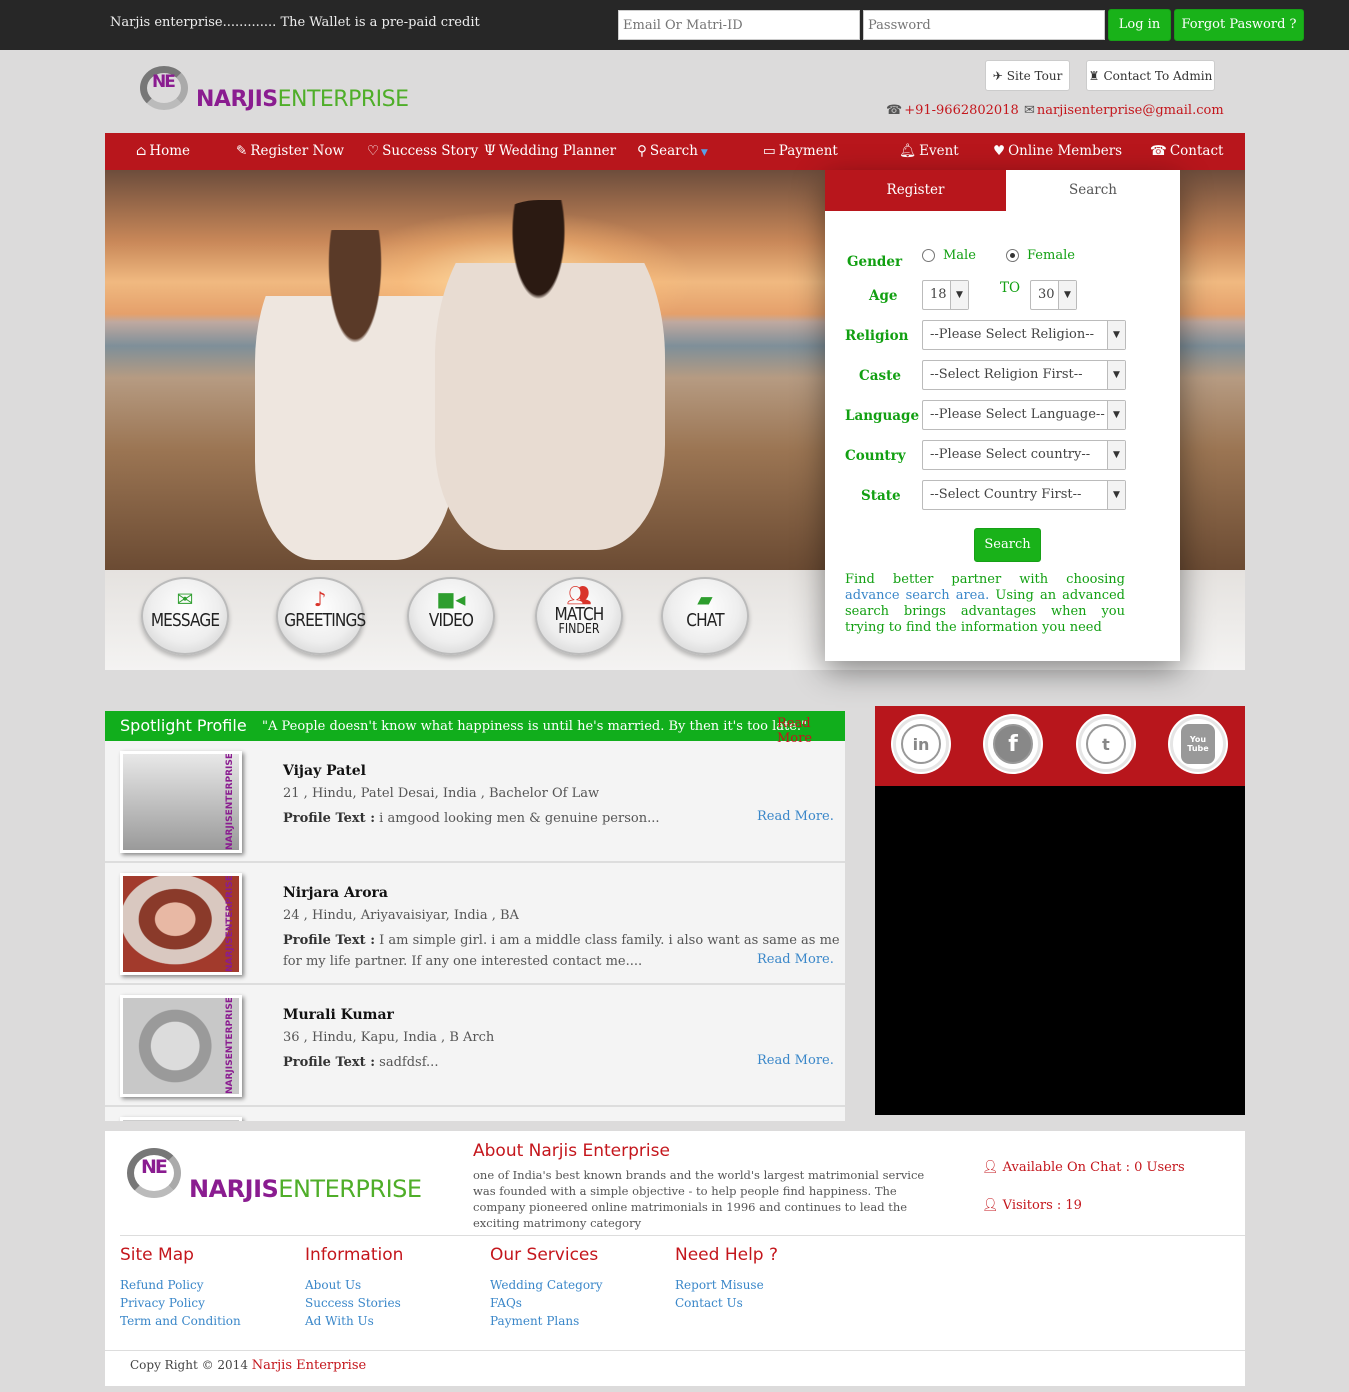 The width and height of the screenshot is (1349, 1392). I want to click on nav-register-now: ✎ Register Now, so click(290, 151).